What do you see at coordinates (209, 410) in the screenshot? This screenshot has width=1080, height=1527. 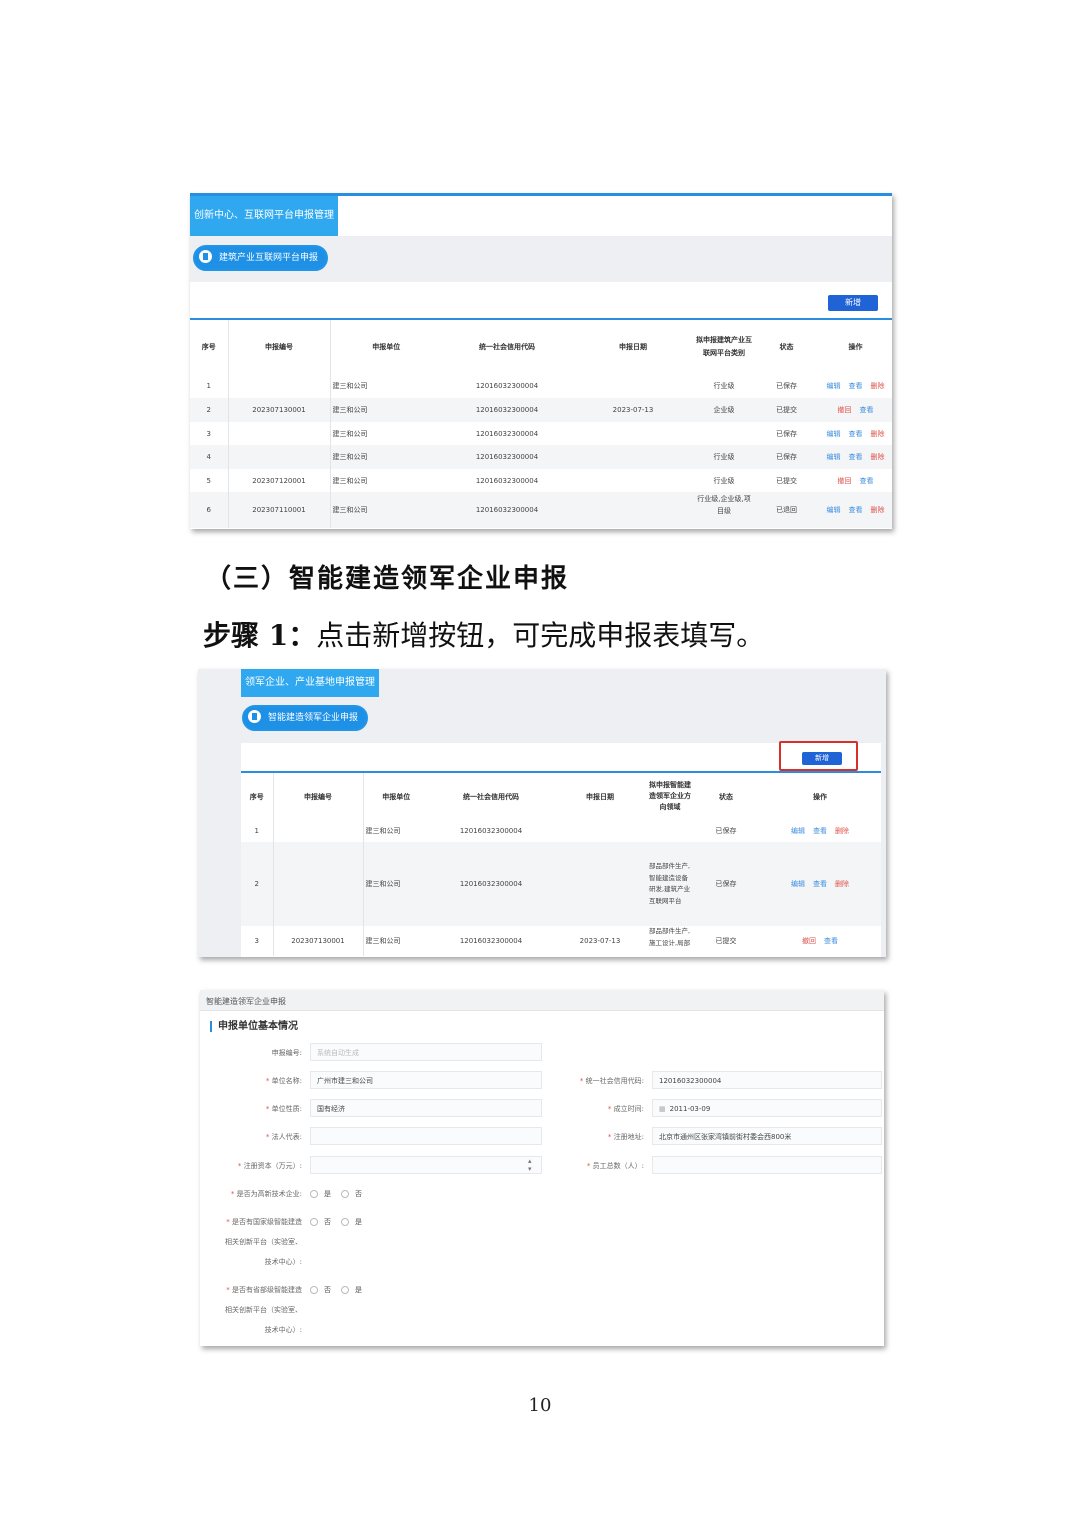 I see `cell-seq: 2` at bounding box center [209, 410].